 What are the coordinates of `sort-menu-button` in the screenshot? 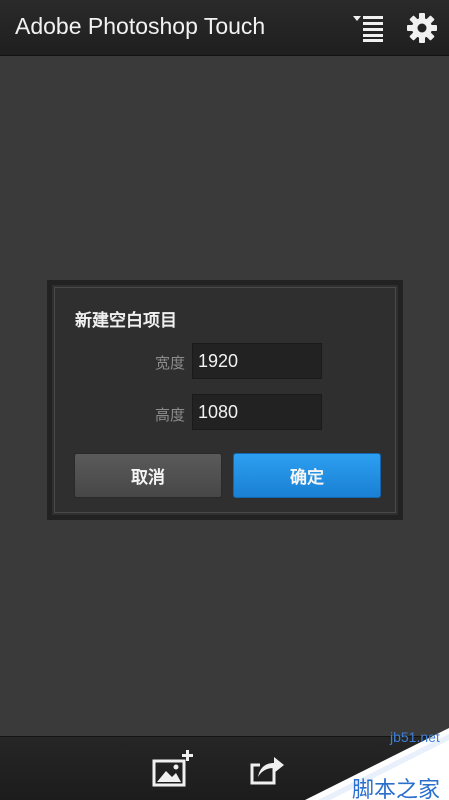 It's located at (370, 28).